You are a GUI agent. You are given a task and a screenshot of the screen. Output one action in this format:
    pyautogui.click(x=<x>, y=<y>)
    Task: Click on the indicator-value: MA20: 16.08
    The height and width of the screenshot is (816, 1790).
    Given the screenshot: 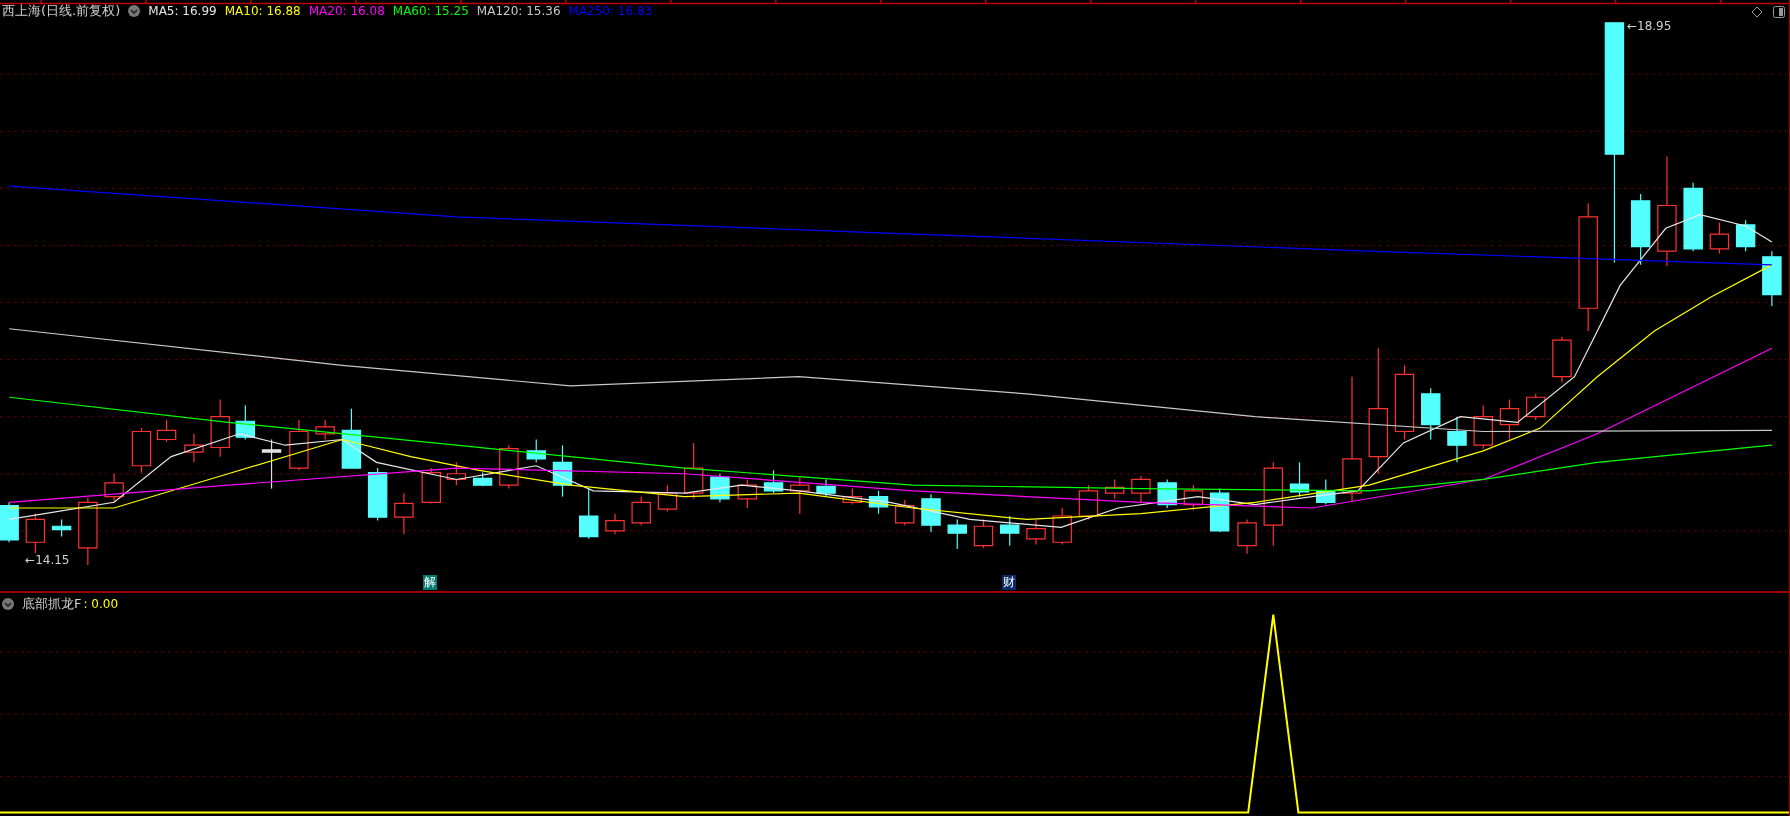 What is the action you would take?
    pyautogui.click(x=346, y=11)
    